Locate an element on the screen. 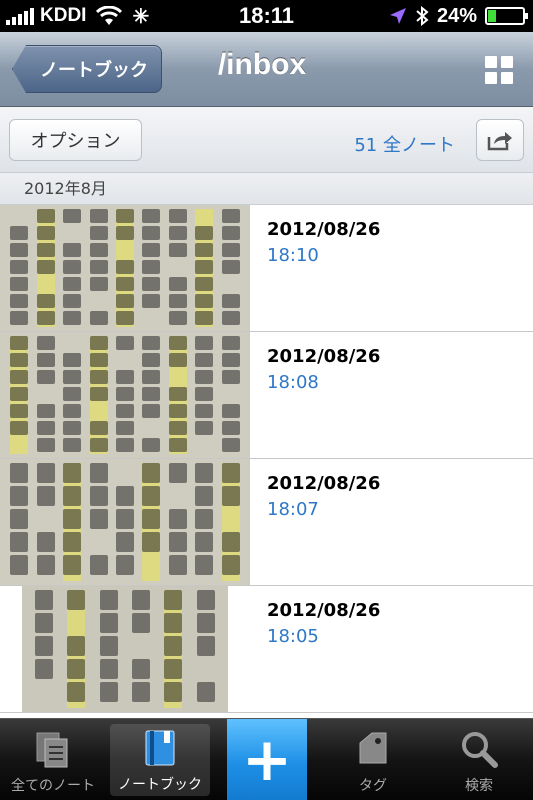  notebook-icon is located at coordinates (160, 748).